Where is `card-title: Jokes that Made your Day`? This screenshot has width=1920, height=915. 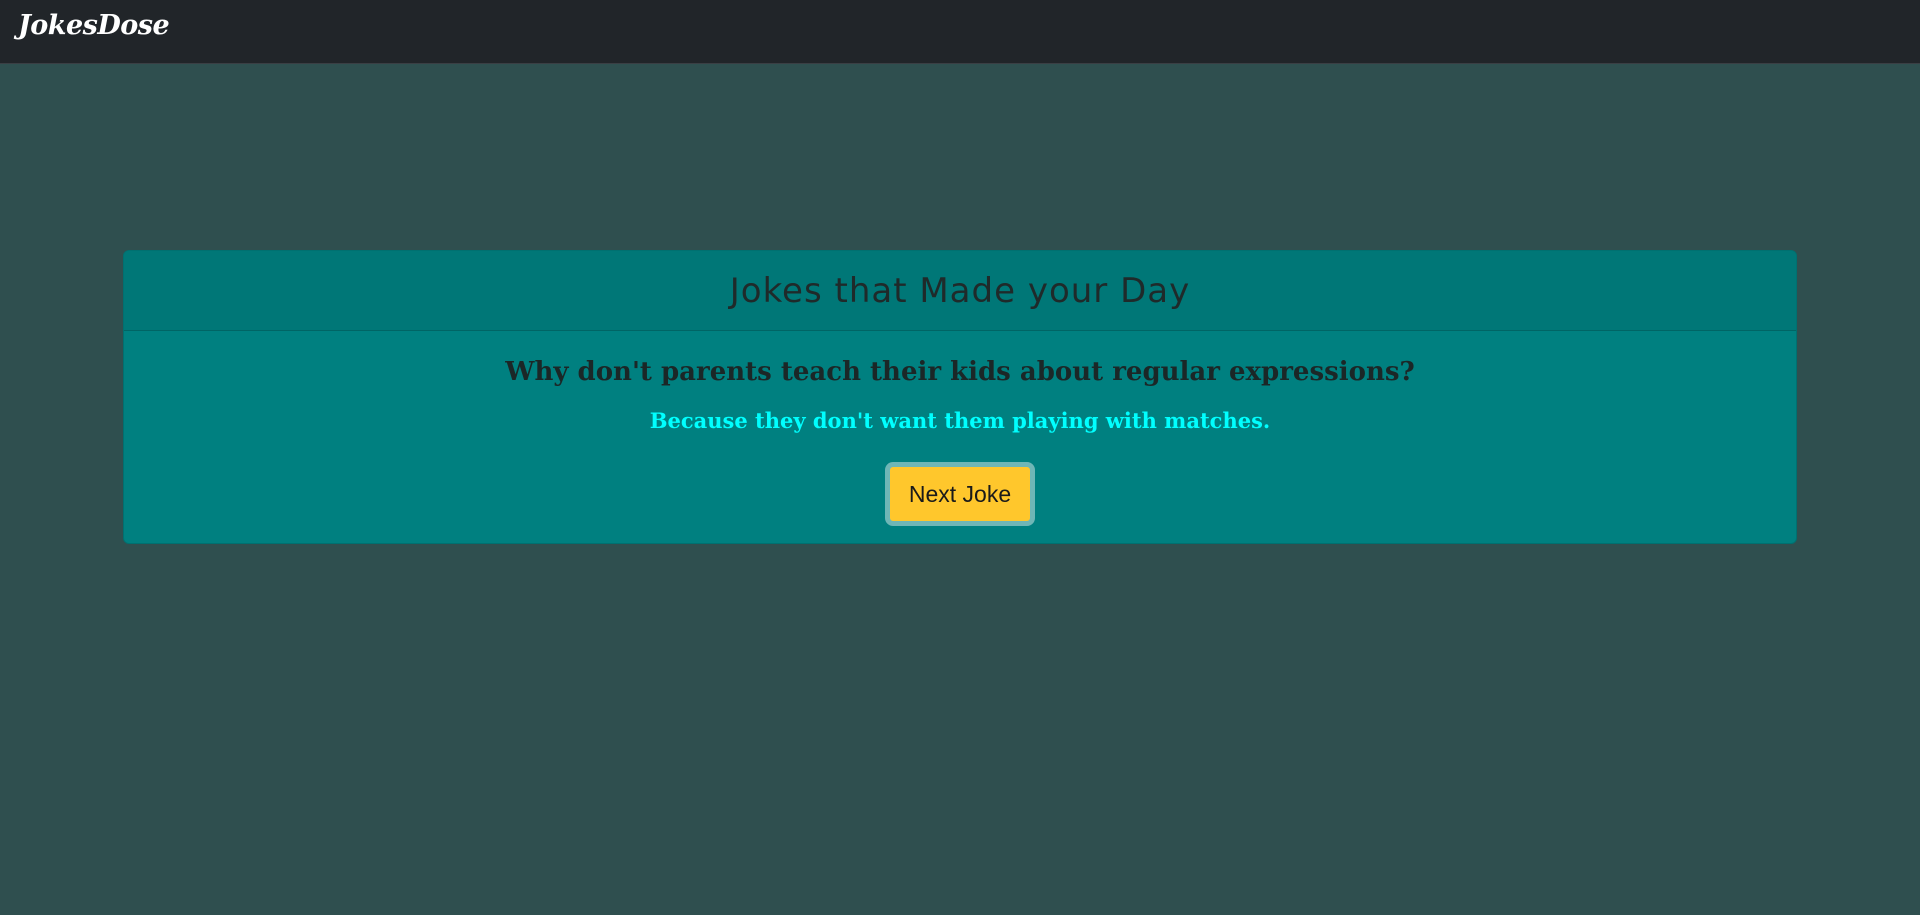
card-title: Jokes that Made your Day is located at coordinates (960, 290).